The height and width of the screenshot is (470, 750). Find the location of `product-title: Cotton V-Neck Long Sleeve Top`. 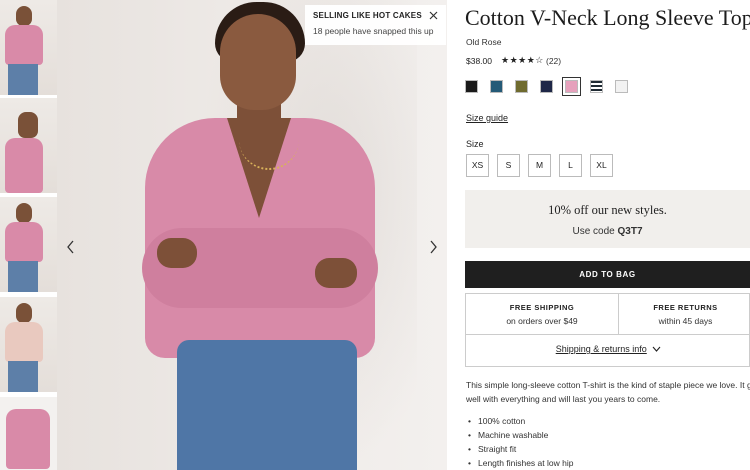

product-title: Cotton V-Neck Long Sleeve Top is located at coordinates (607, 17).